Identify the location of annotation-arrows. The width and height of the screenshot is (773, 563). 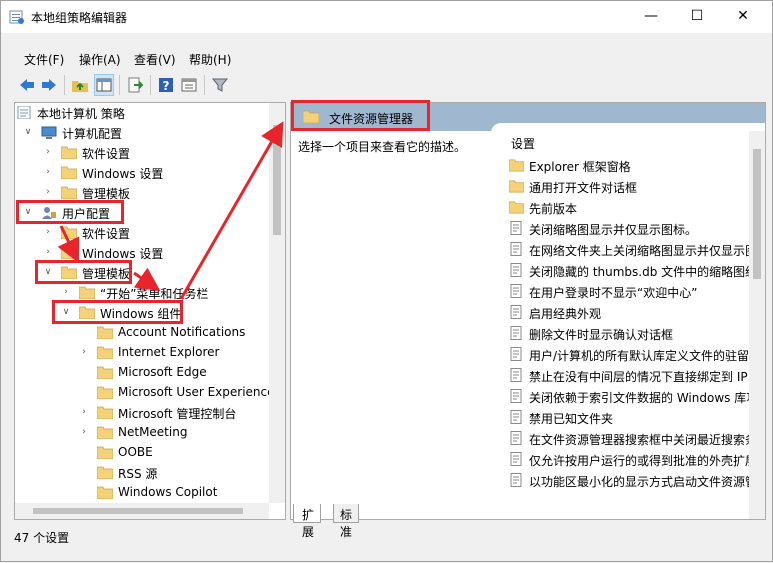
(170, 210).